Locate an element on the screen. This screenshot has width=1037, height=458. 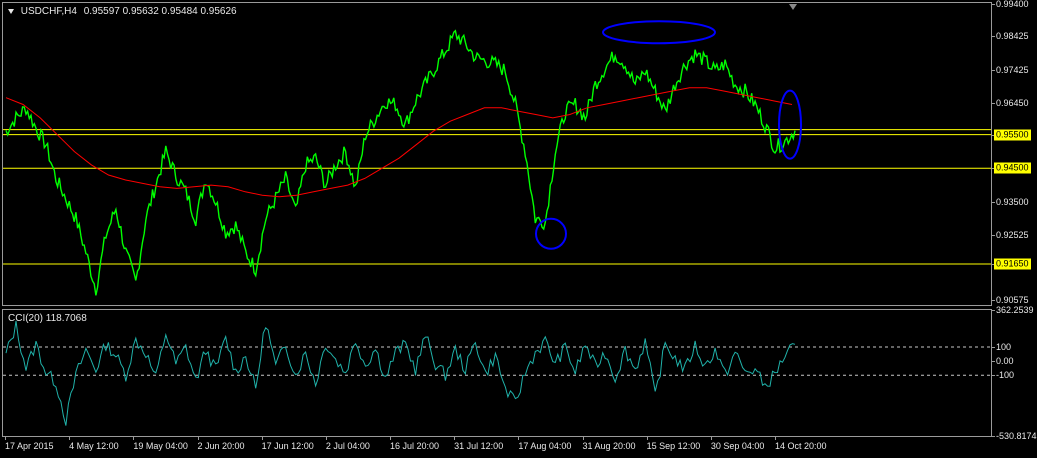
price-tick-label: 0.90575 is located at coordinates (1010, 300).